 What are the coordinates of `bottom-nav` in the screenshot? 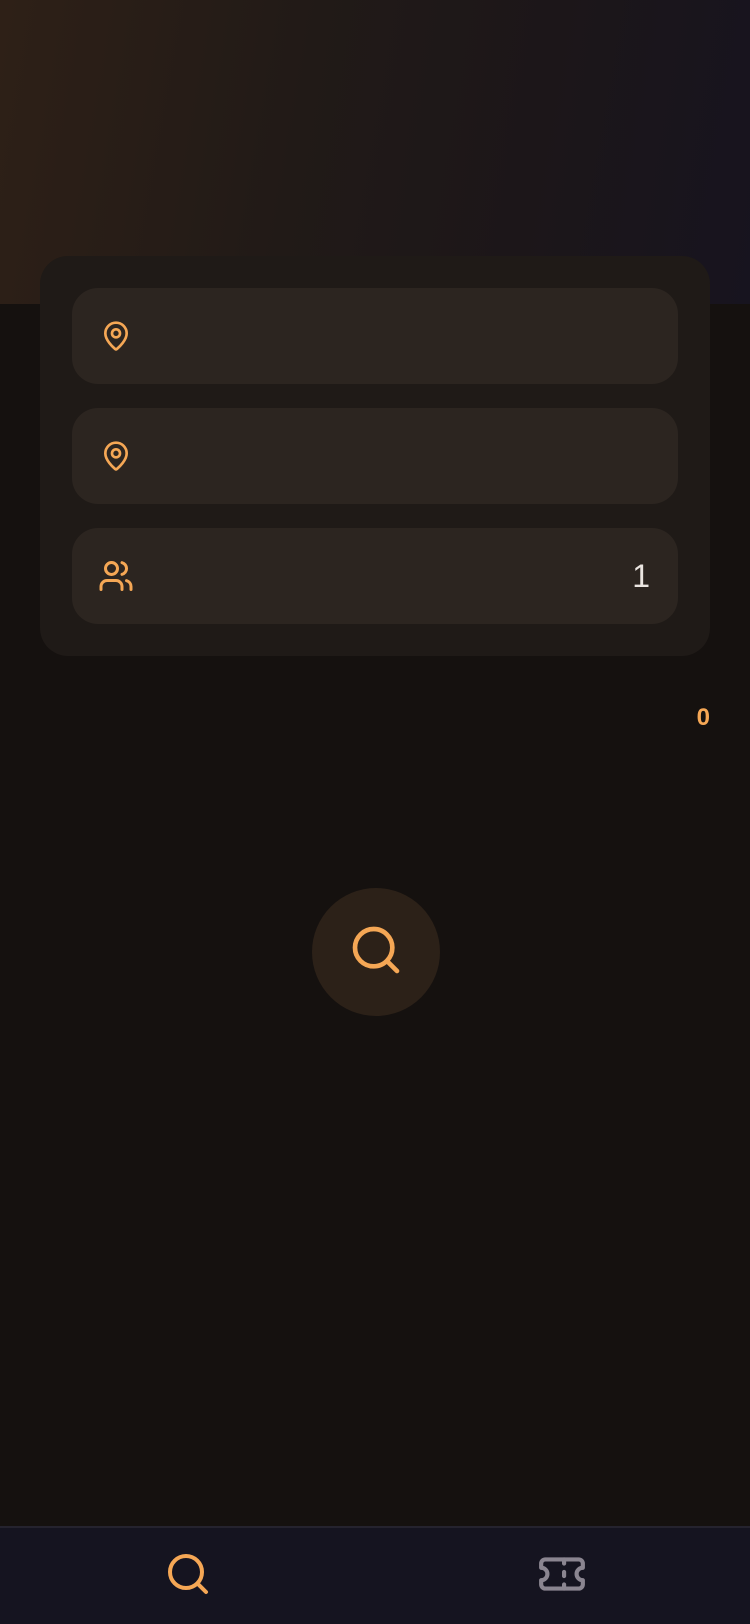 It's located at (375, 1575).